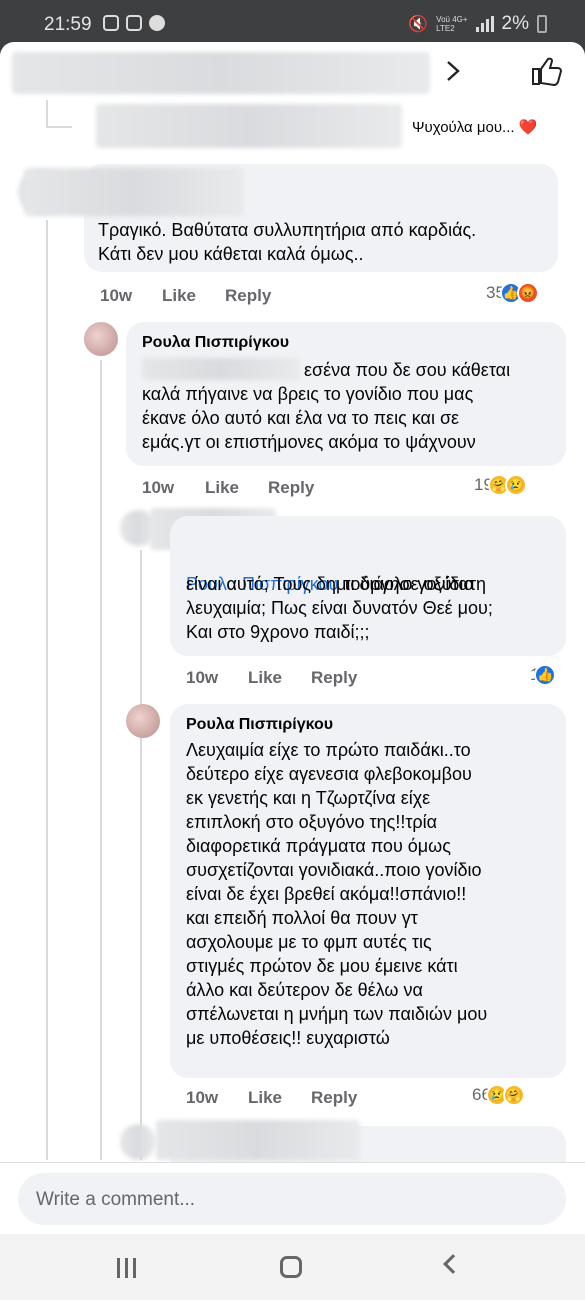 This screenshot has width=585, height=1300. I want to click on comment-text-start: εσένα που δε σου κάθεται, so click(407, 370).